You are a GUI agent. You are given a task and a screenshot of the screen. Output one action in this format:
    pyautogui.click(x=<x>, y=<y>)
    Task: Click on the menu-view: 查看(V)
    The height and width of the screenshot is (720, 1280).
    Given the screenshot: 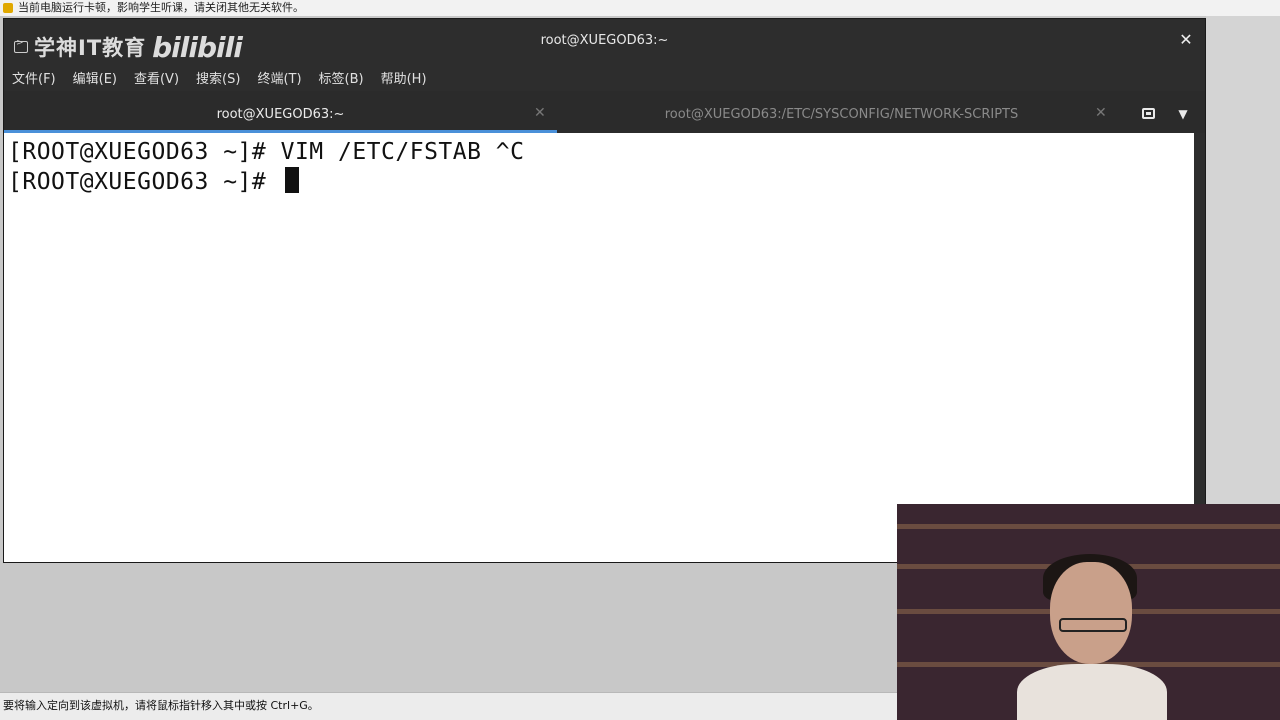 What is the action you would take?
    pyautogui.click(x=156, y=77)
    